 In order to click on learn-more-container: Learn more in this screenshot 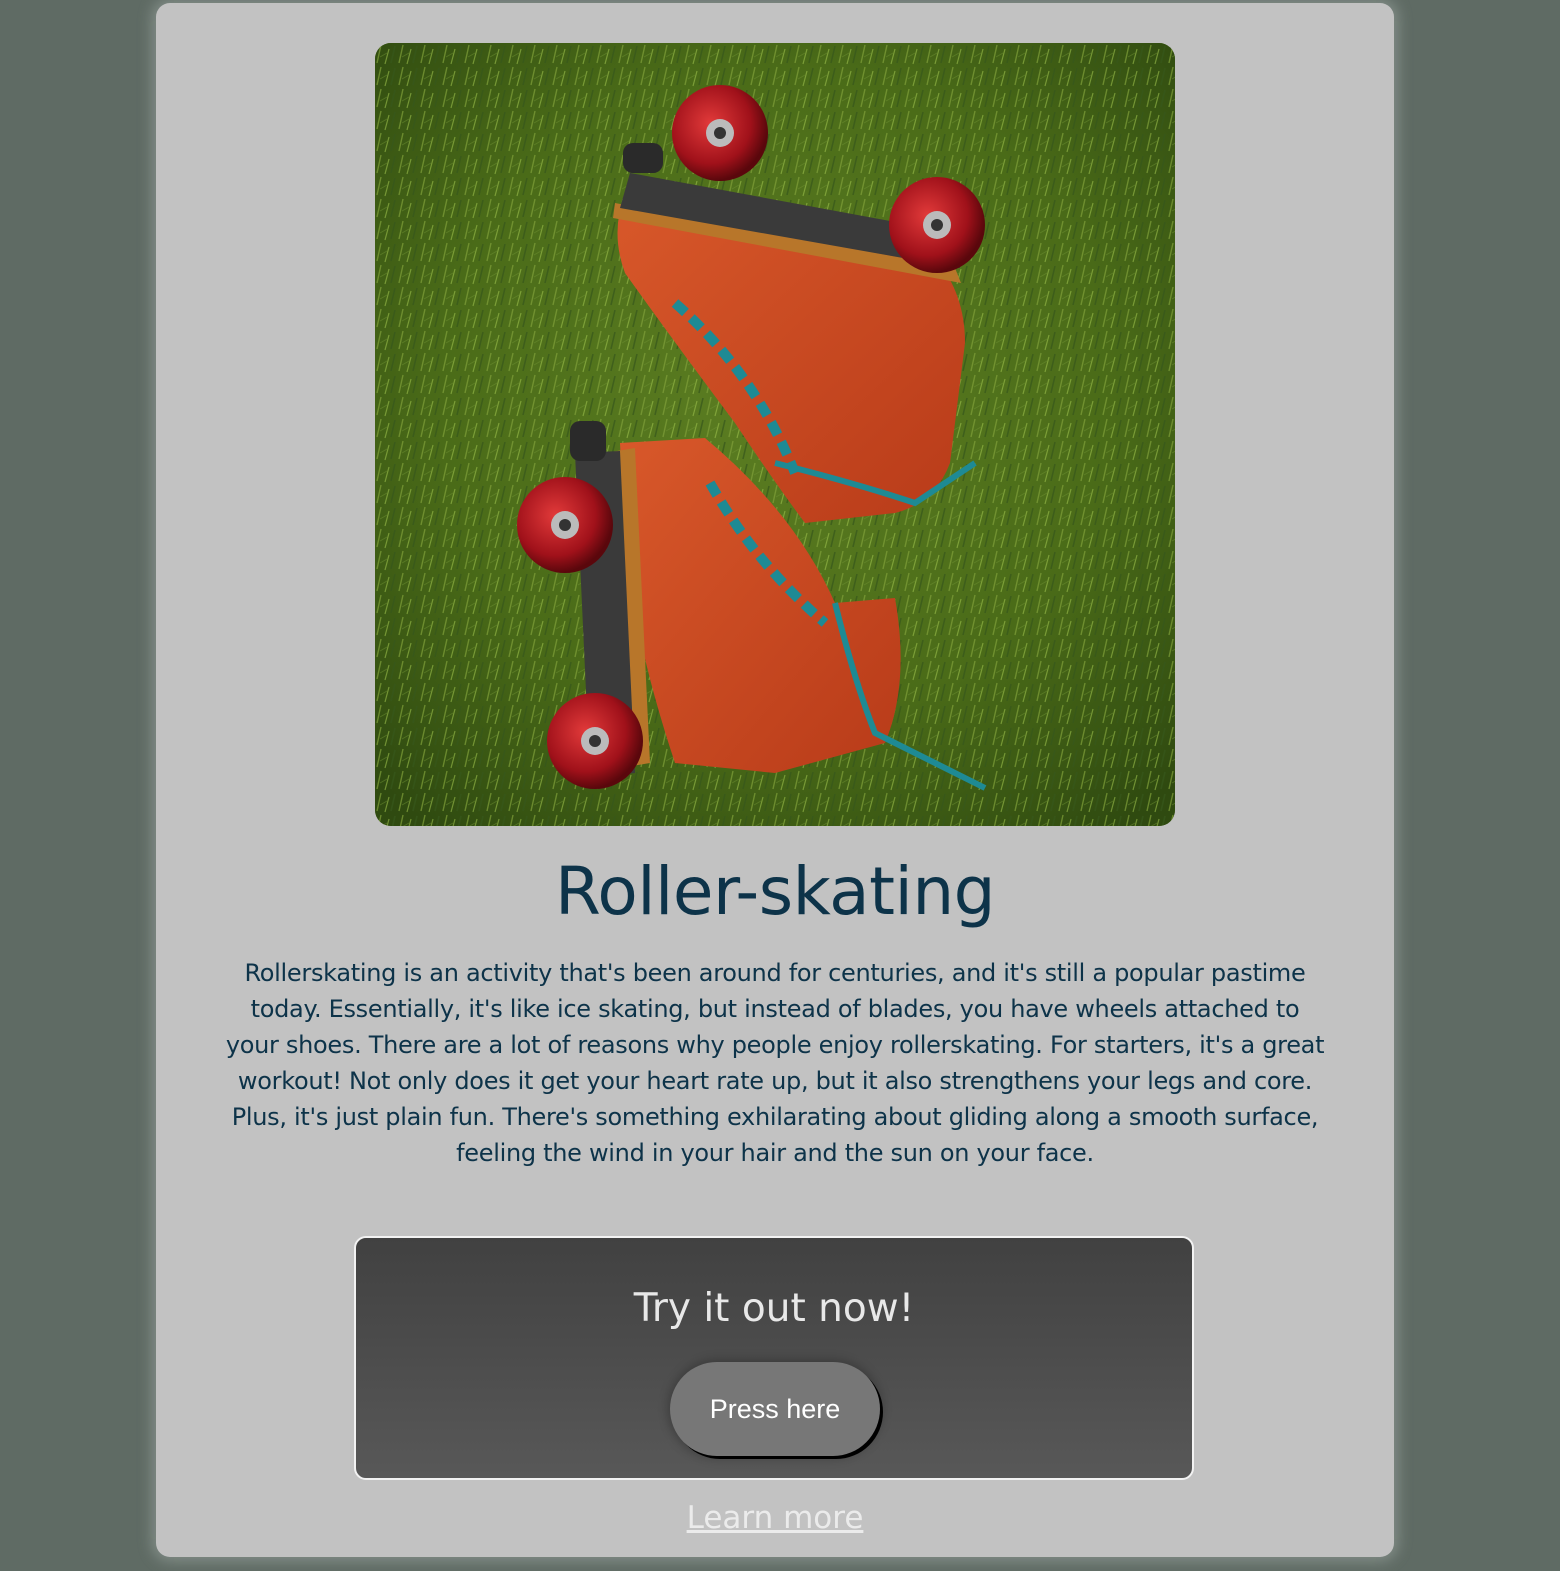, I will do `click(775, 1518)`.